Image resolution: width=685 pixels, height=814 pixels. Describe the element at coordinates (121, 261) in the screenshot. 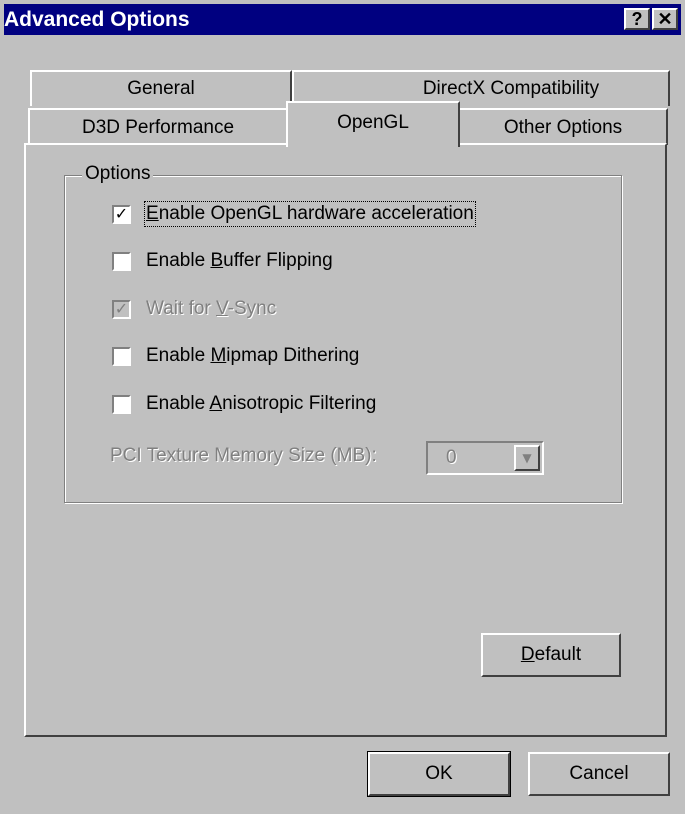

I see `checkbox-buffer-flipping-box` at that location.